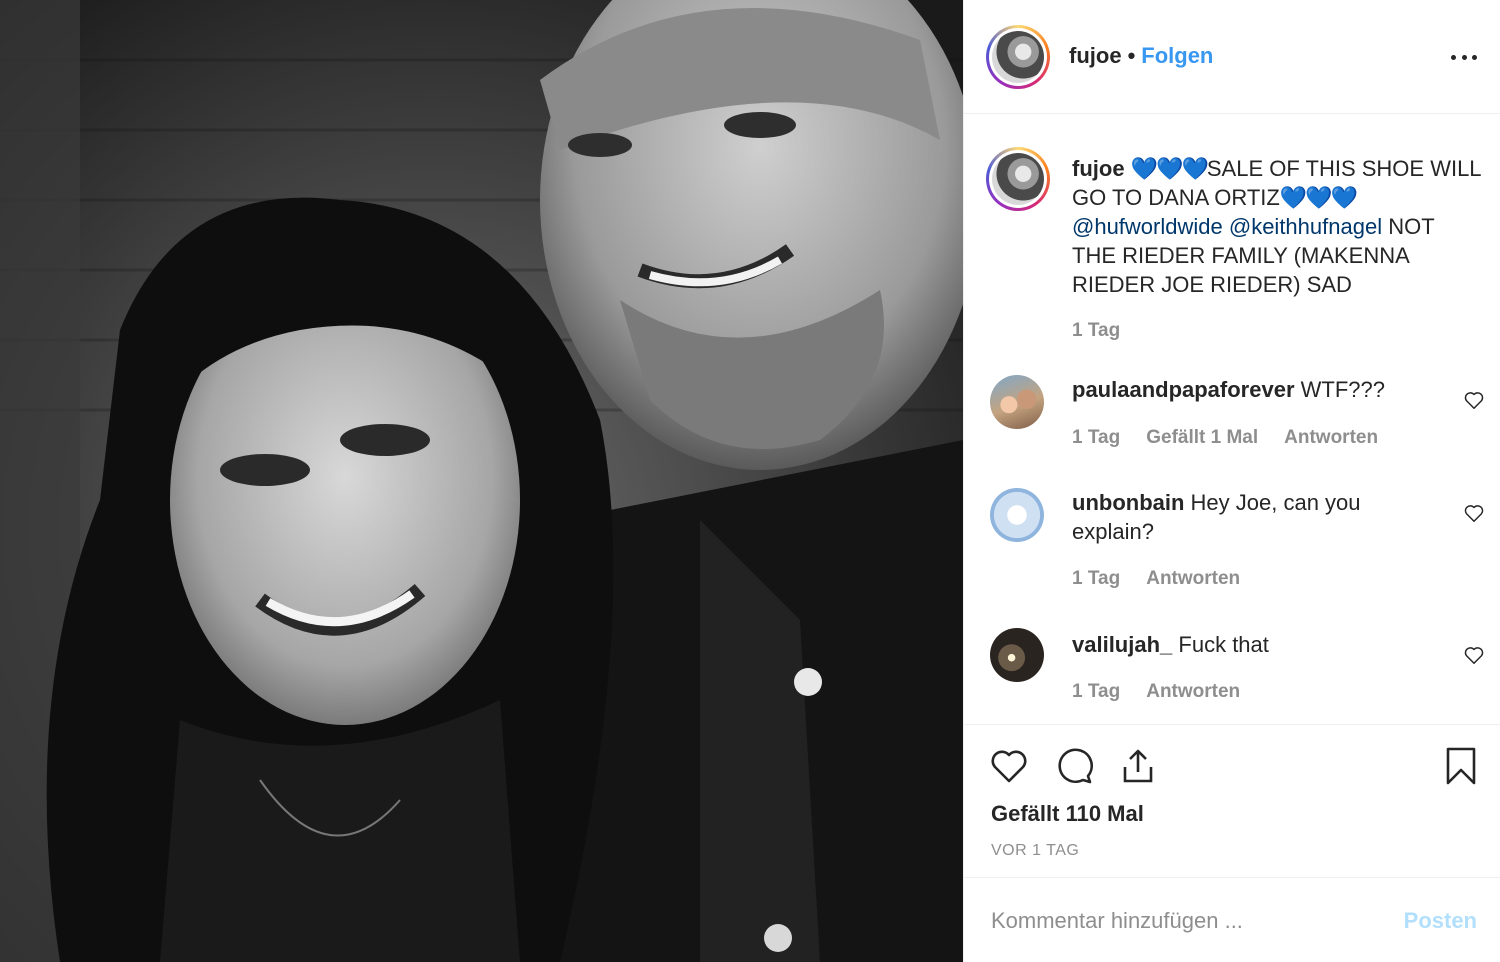 This screenshot has height=962, width=1500. I want to click on author-avatar, so click(1018, 57).